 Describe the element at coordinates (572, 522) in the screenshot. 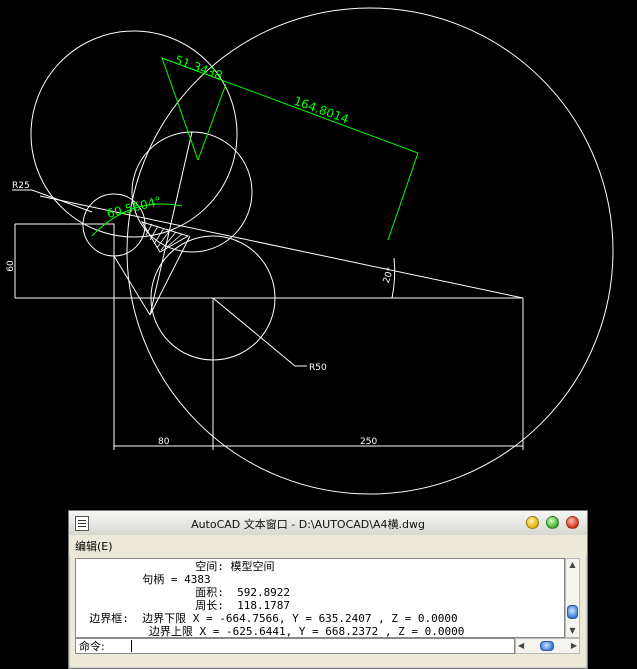

I see `close-button` at that location.